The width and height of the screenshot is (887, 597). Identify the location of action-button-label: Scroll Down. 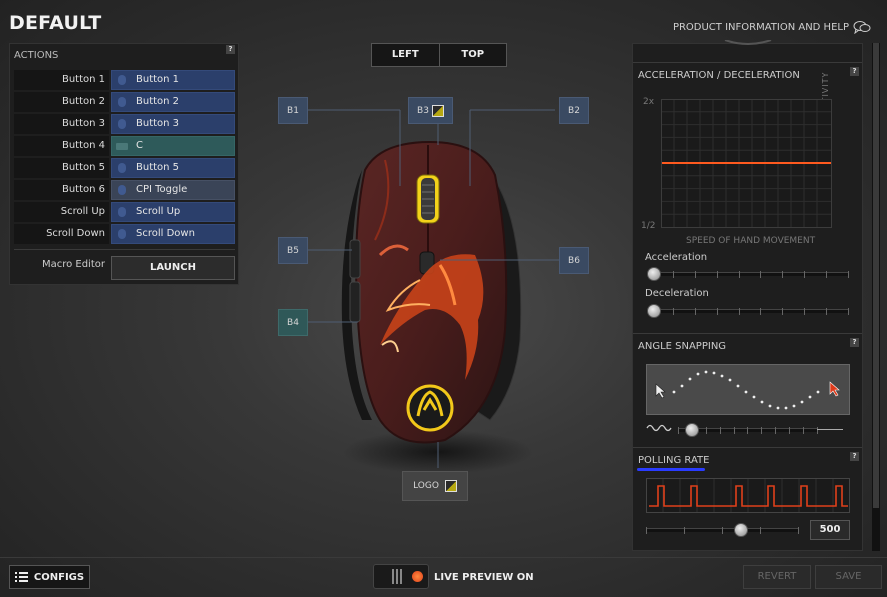
(61, 234).